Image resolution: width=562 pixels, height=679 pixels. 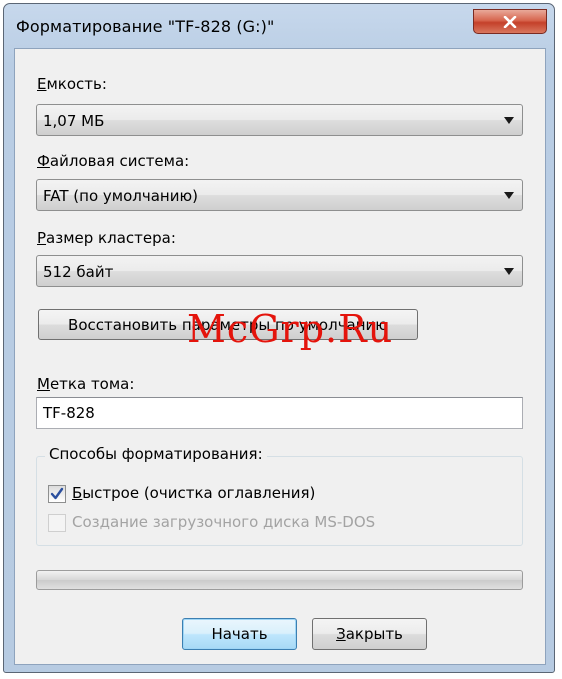 I want to click on close-button: Закрыть, so click(x=369, y=634).